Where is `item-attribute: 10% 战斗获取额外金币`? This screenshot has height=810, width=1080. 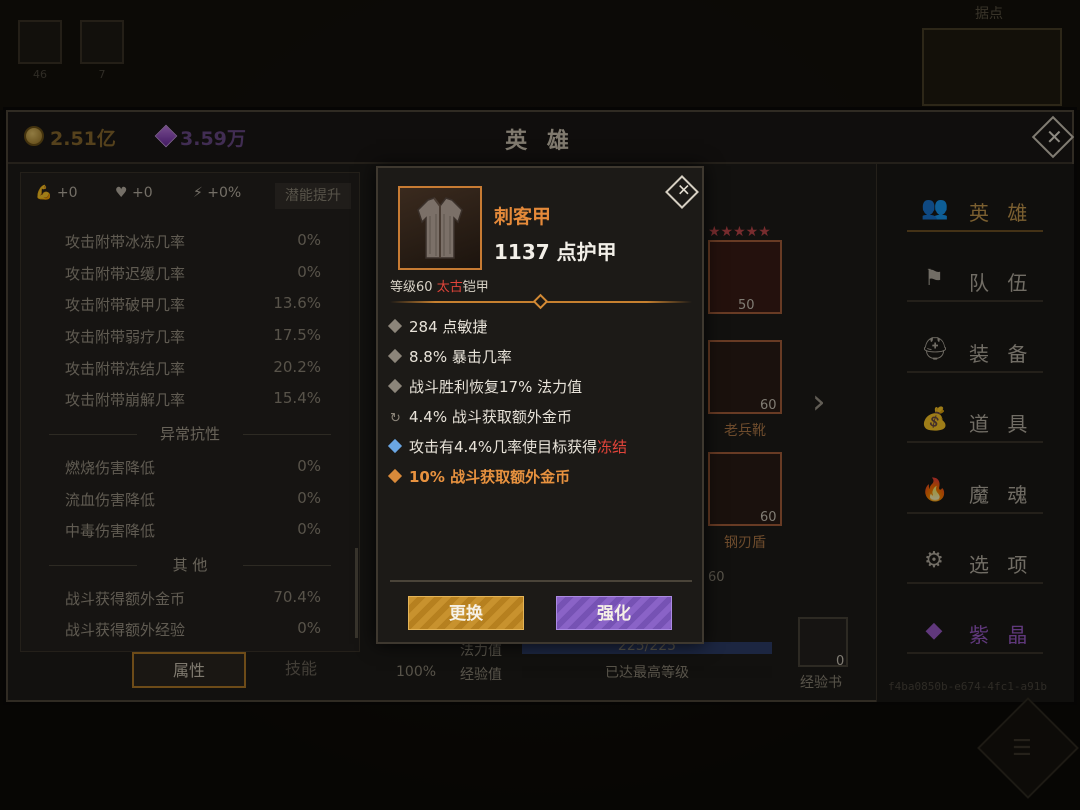
item-attribute: 10% 战斗获取额外金币 is located at coordinates (538, 477).